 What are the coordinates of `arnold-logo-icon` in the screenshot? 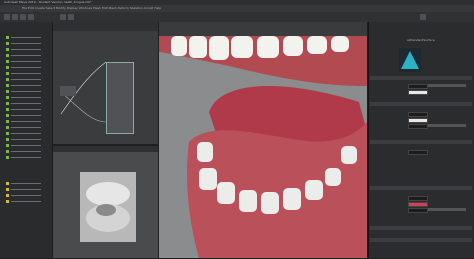 It's located at (410, 60).